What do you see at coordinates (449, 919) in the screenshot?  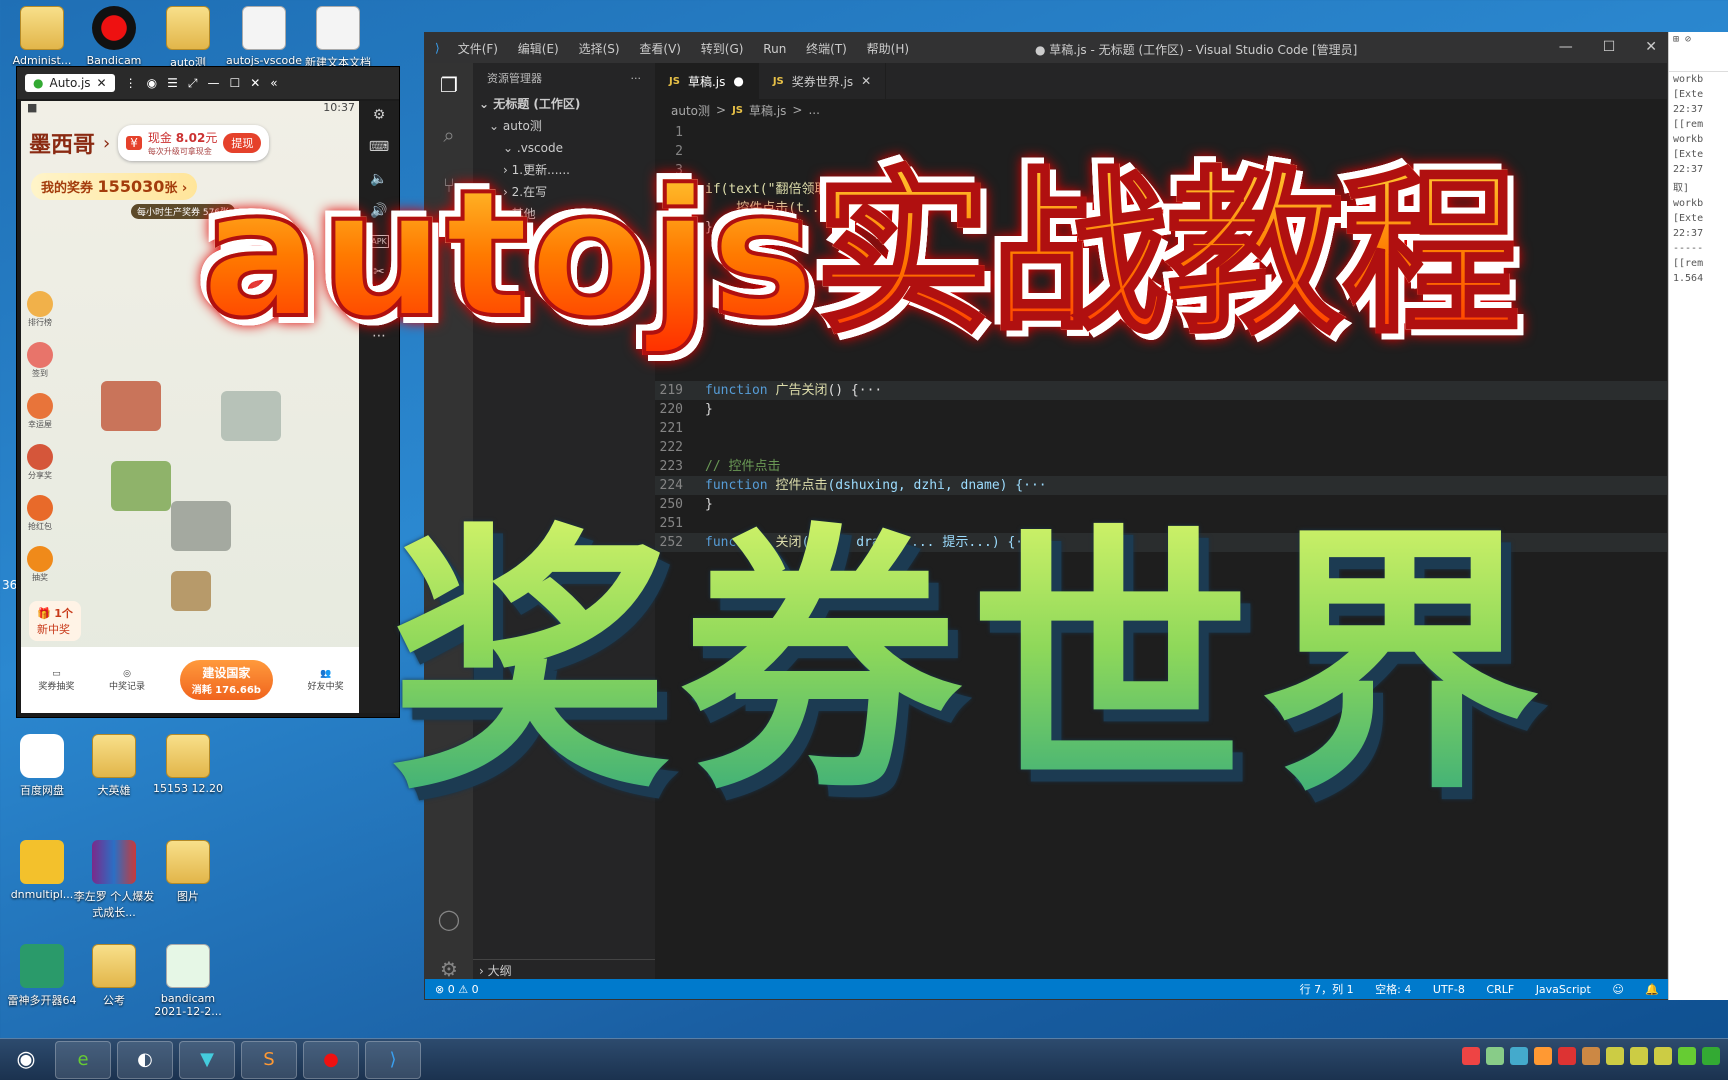 I see `account-icon: ◯` at bounding box center [449, 919].